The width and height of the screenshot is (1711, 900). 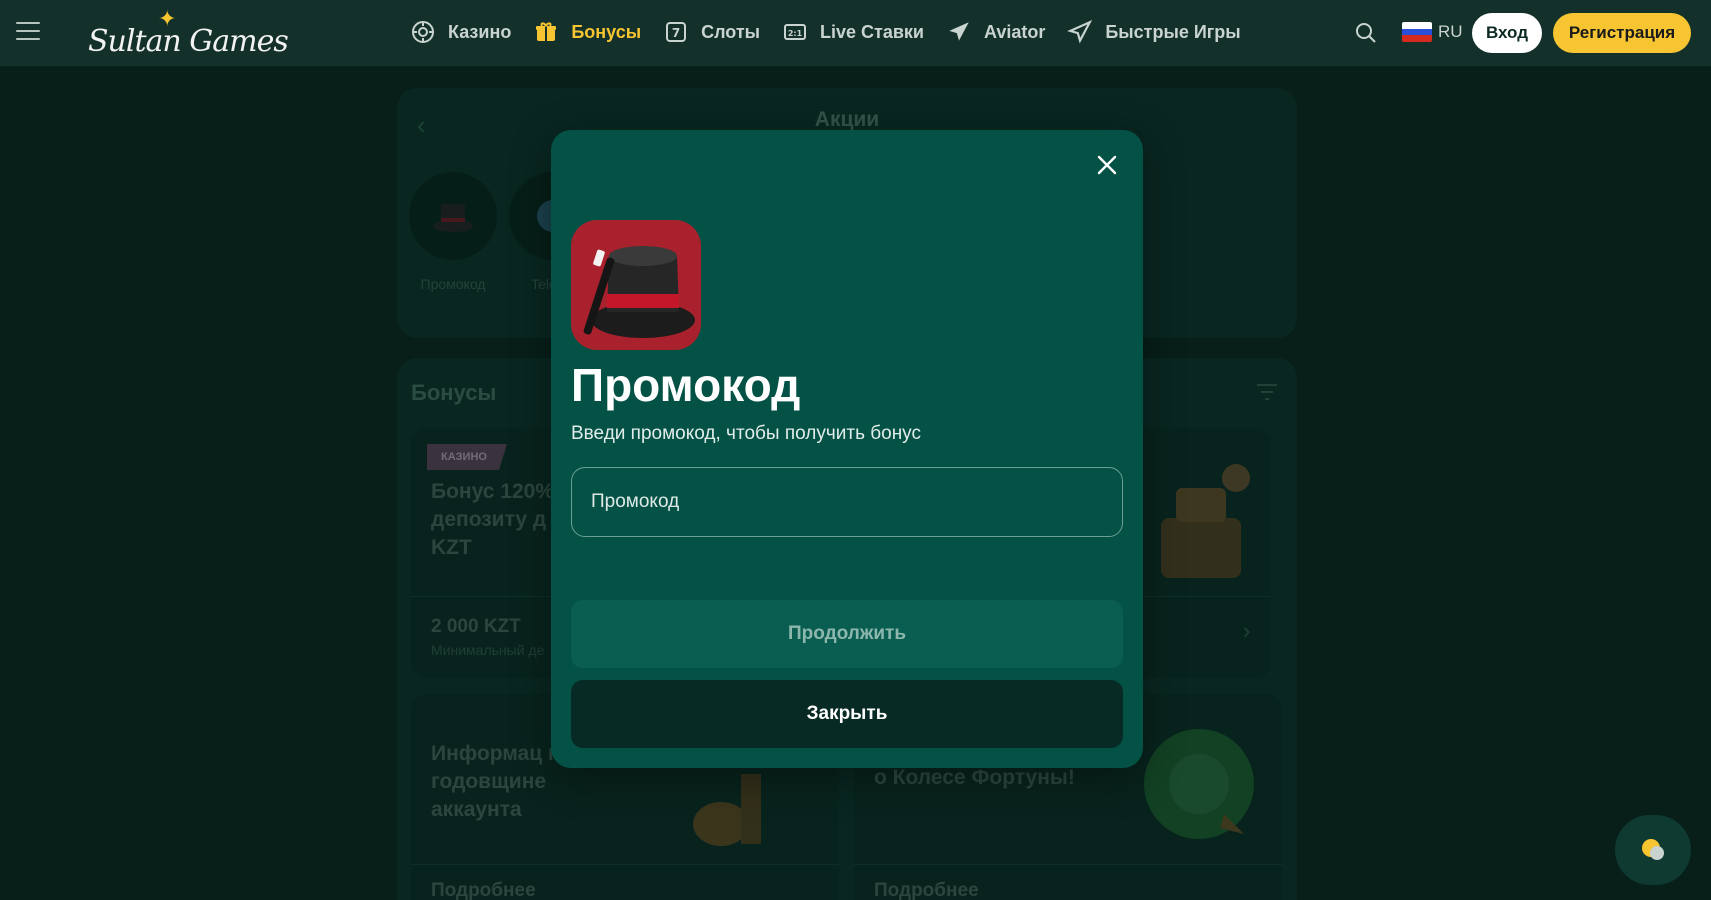 I want to click on nav-item-live: 2:1 Live Ставки, so click(x=853, y=32).